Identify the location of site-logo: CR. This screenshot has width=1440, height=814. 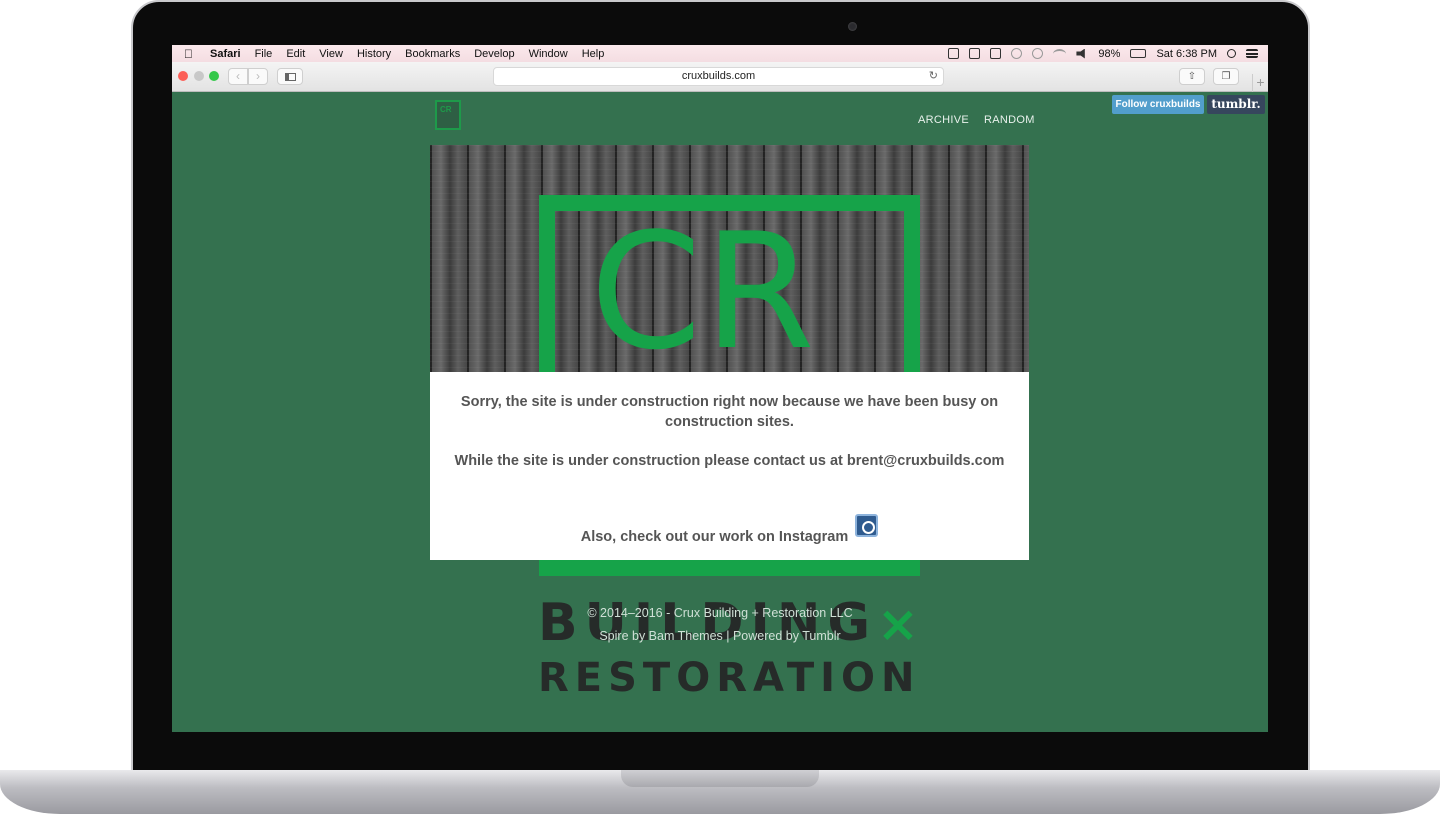
(448, 115).